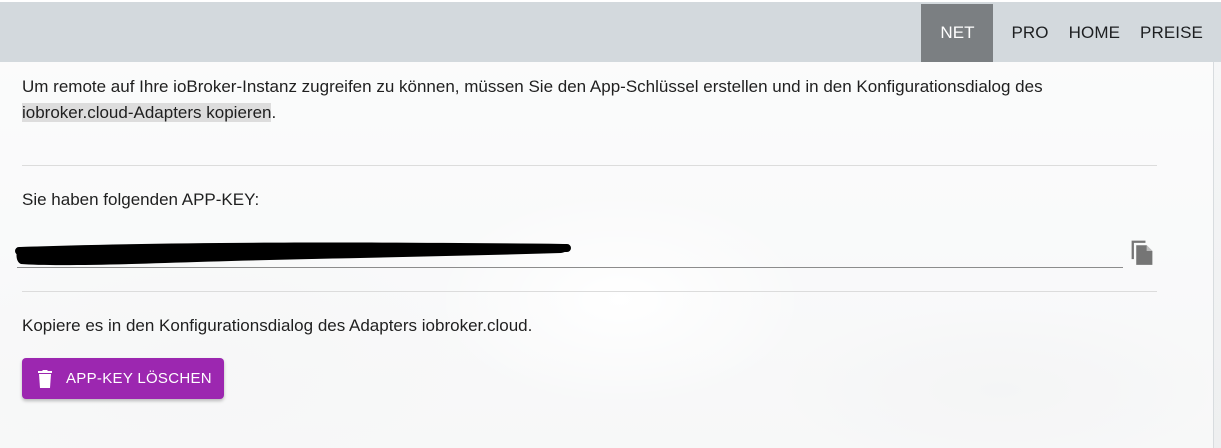 This screenshot has width=1221, height=448. Describe the element at coordinates (589, 165) in the screenshot. I see `divider-top` at that location.